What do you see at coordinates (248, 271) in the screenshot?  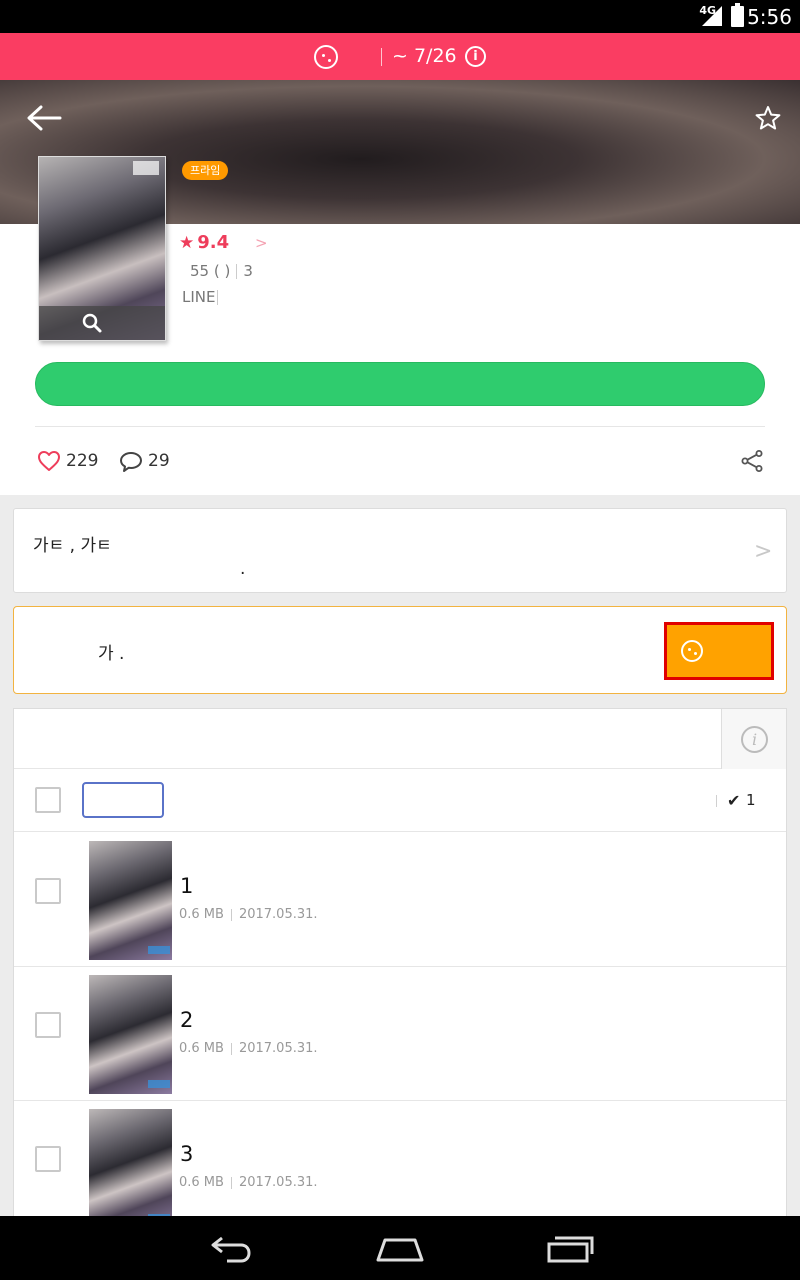 I see `volume-count: 3` at bounding box center [248, 271].